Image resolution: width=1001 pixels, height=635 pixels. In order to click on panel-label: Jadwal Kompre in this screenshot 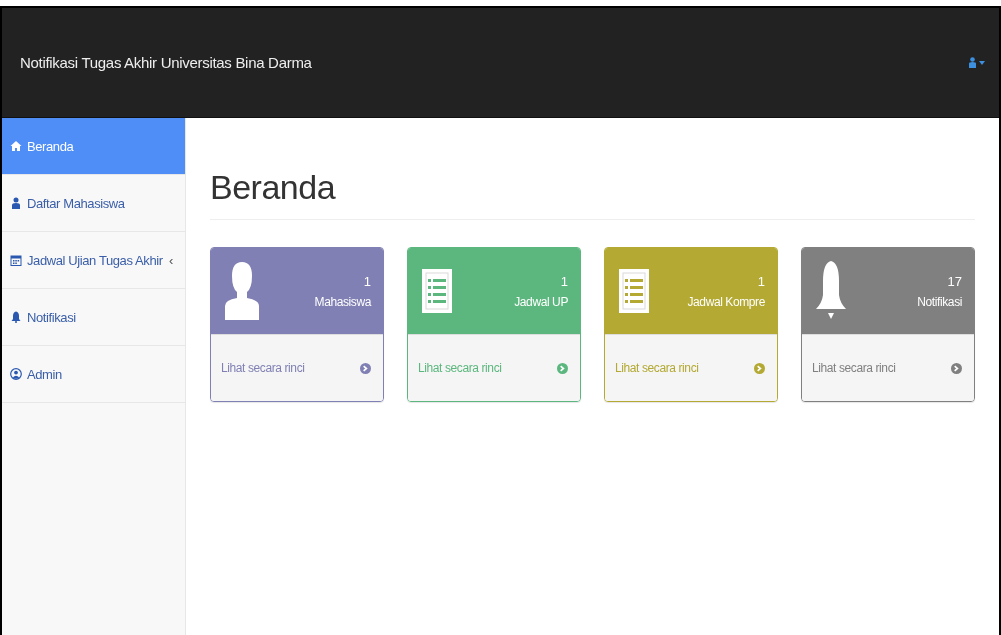, I will do `click(726, 301)`.